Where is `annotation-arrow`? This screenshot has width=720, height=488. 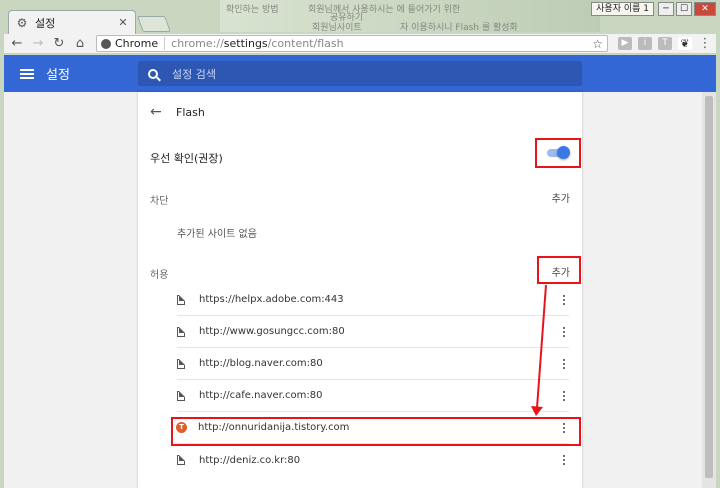 annotation-arrow is located at coordinates (539, 350).